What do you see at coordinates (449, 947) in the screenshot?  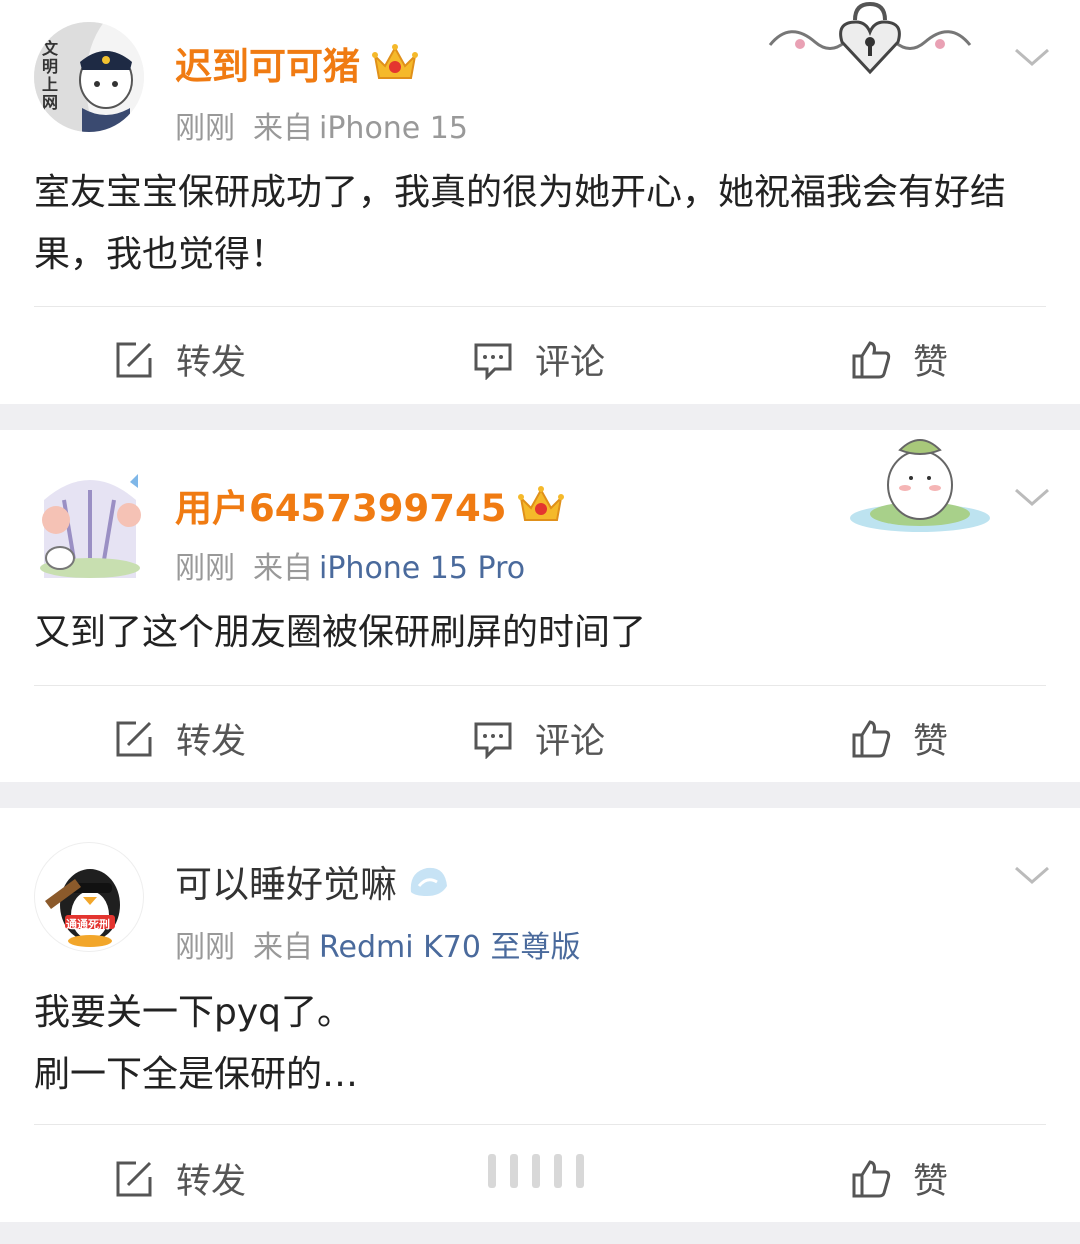 I see `device-link: Redmi K70 至尊版` at bounding box center [449, 947].